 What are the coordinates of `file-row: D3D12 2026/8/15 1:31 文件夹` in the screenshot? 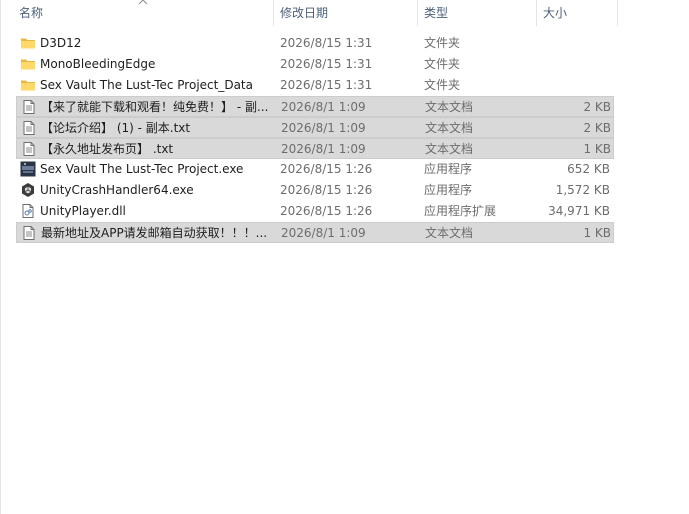 It's located at (315, 43).